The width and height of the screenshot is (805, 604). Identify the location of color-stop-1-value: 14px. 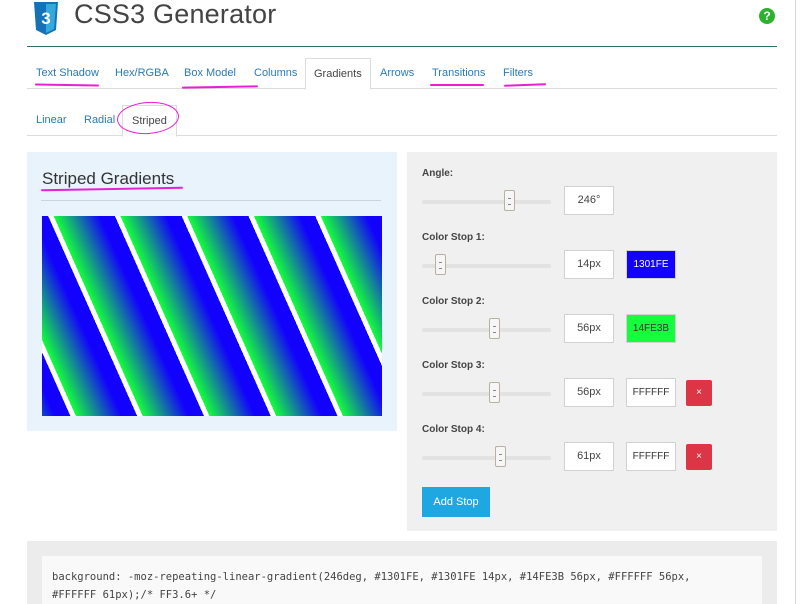
(589, 264).